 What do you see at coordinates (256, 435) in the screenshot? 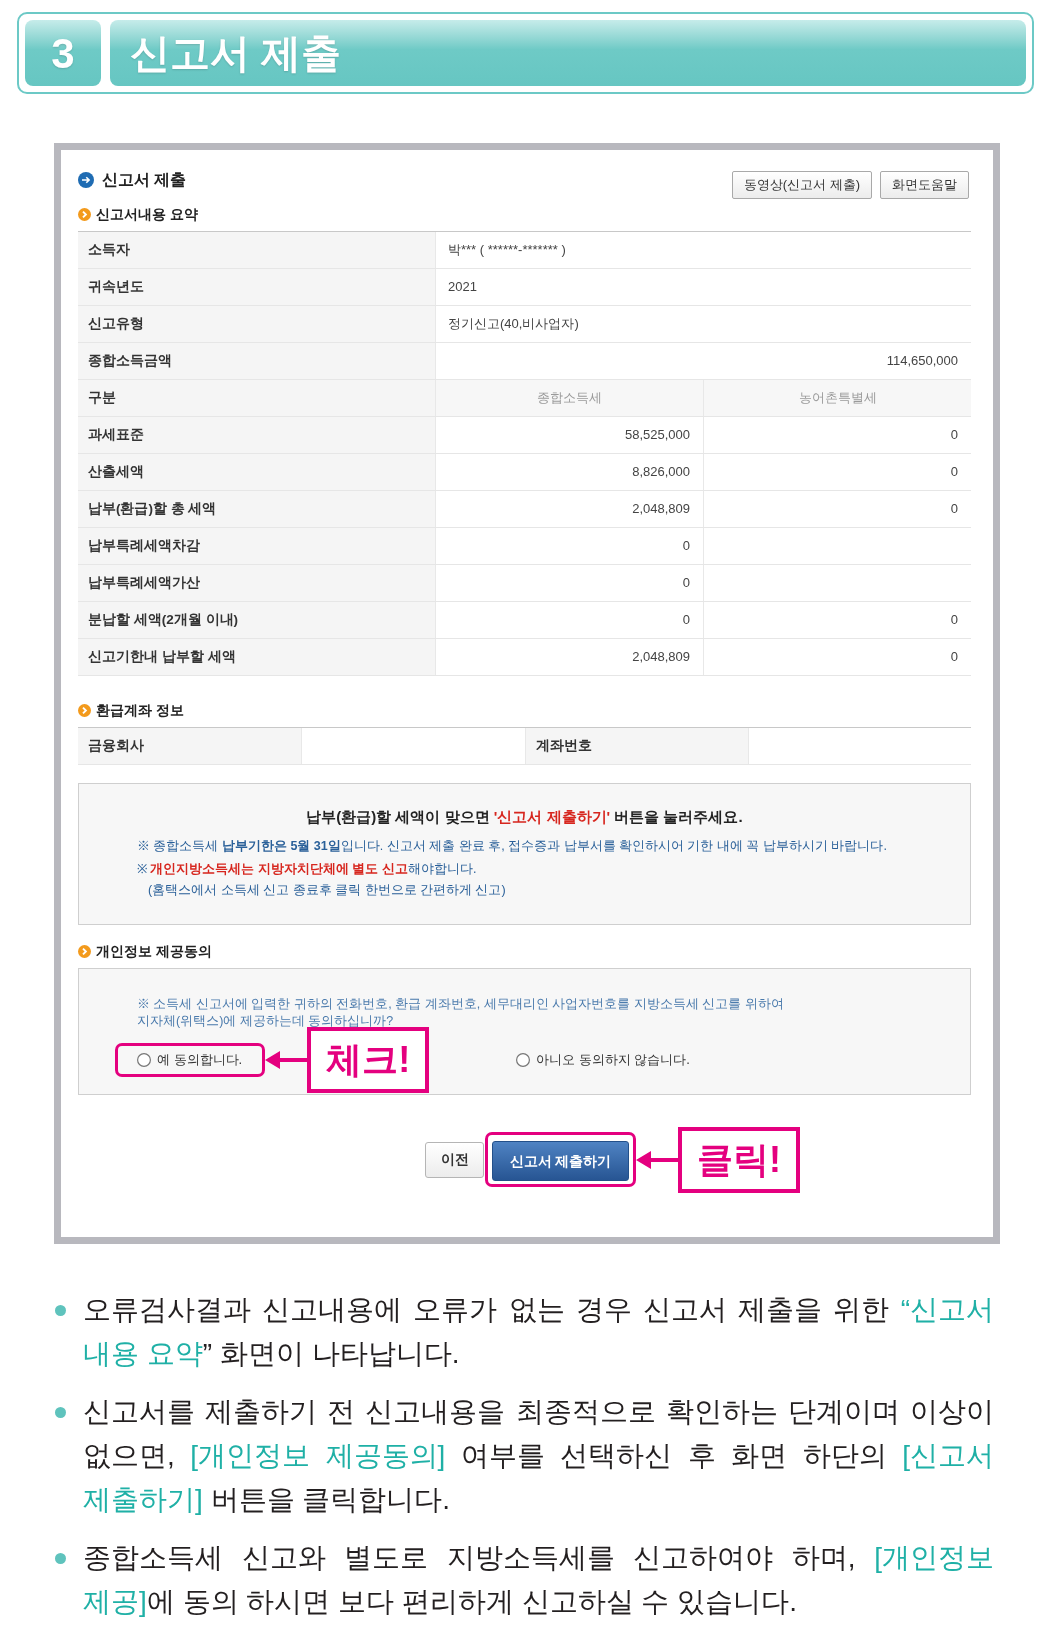
I see `row-header-cell: 과세표준` at bounding box center [256, 435].